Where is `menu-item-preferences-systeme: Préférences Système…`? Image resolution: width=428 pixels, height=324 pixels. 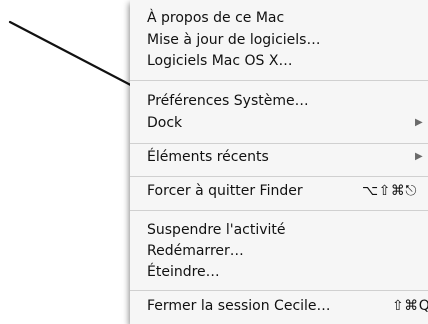 menu-item-preferences-systeme: Préférences Système… is located at coordinates (279, 101).